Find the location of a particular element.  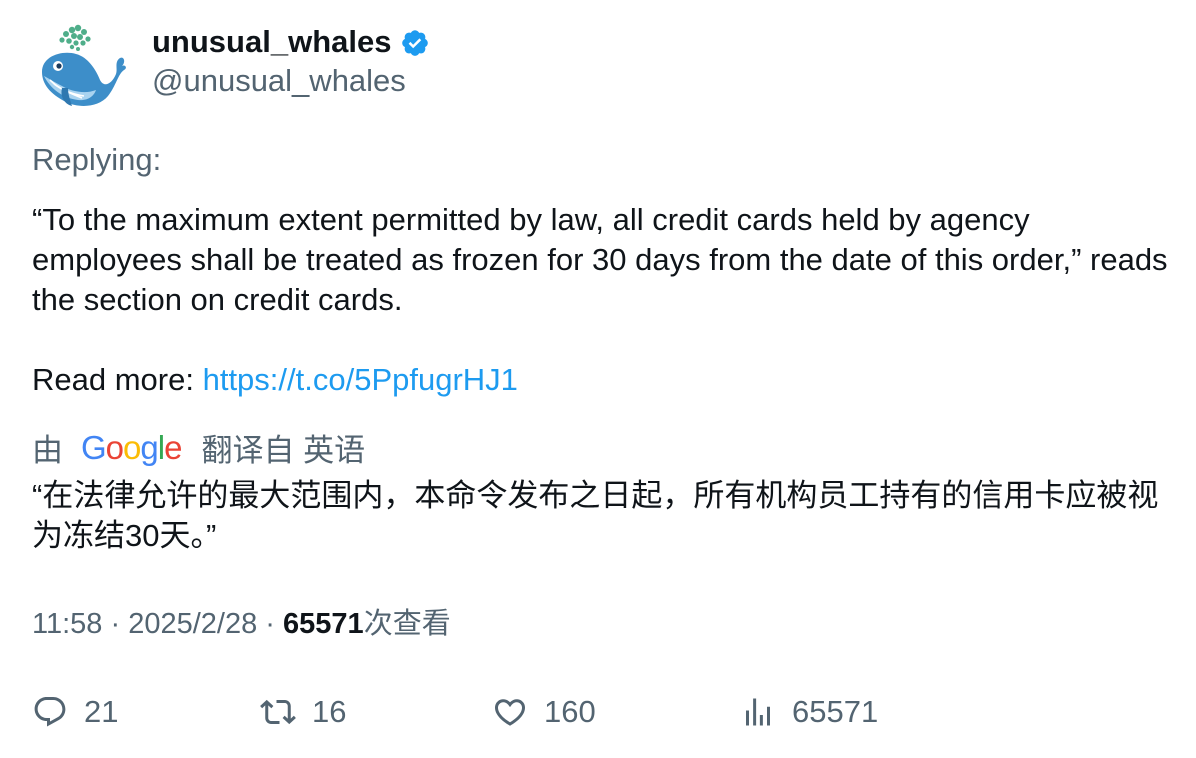

heart-icon is located at coordinates (510, 712).